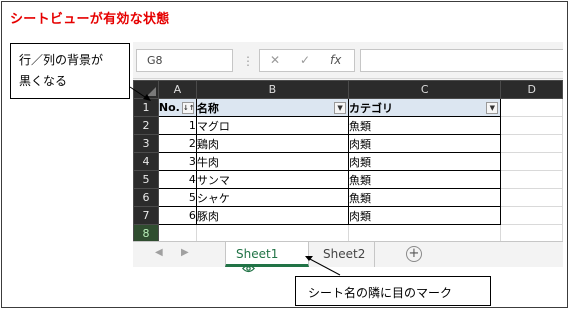 This screenshot has height=309, width=569. I want to click on callout-background-note: 行／列の背景が 黒くなる, so click(70, 71).